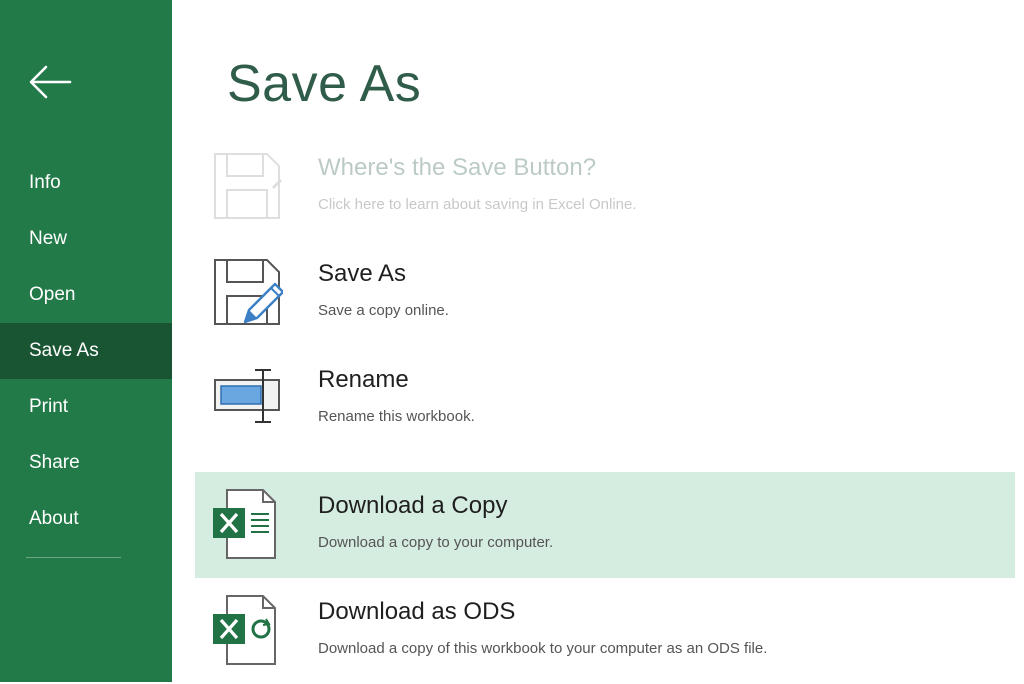 This screenshot has width=1024, height=684. I want to click on back-arrow-icon, so click(50, 82).